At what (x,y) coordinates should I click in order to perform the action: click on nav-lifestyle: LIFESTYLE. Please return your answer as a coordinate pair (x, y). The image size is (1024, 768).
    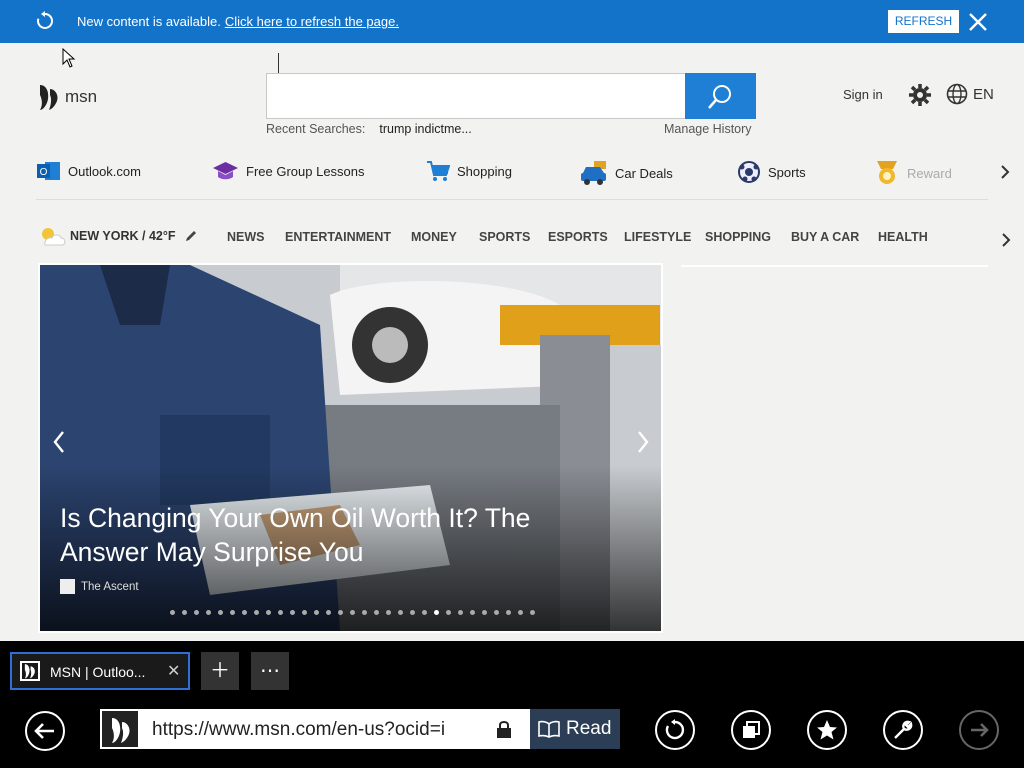
    Looking at the image, I should click on (657, 237).